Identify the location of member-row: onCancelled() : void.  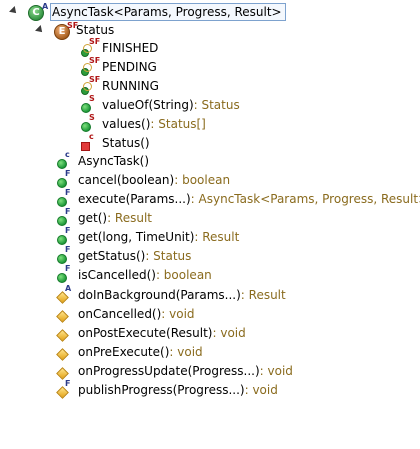
(125, 314).